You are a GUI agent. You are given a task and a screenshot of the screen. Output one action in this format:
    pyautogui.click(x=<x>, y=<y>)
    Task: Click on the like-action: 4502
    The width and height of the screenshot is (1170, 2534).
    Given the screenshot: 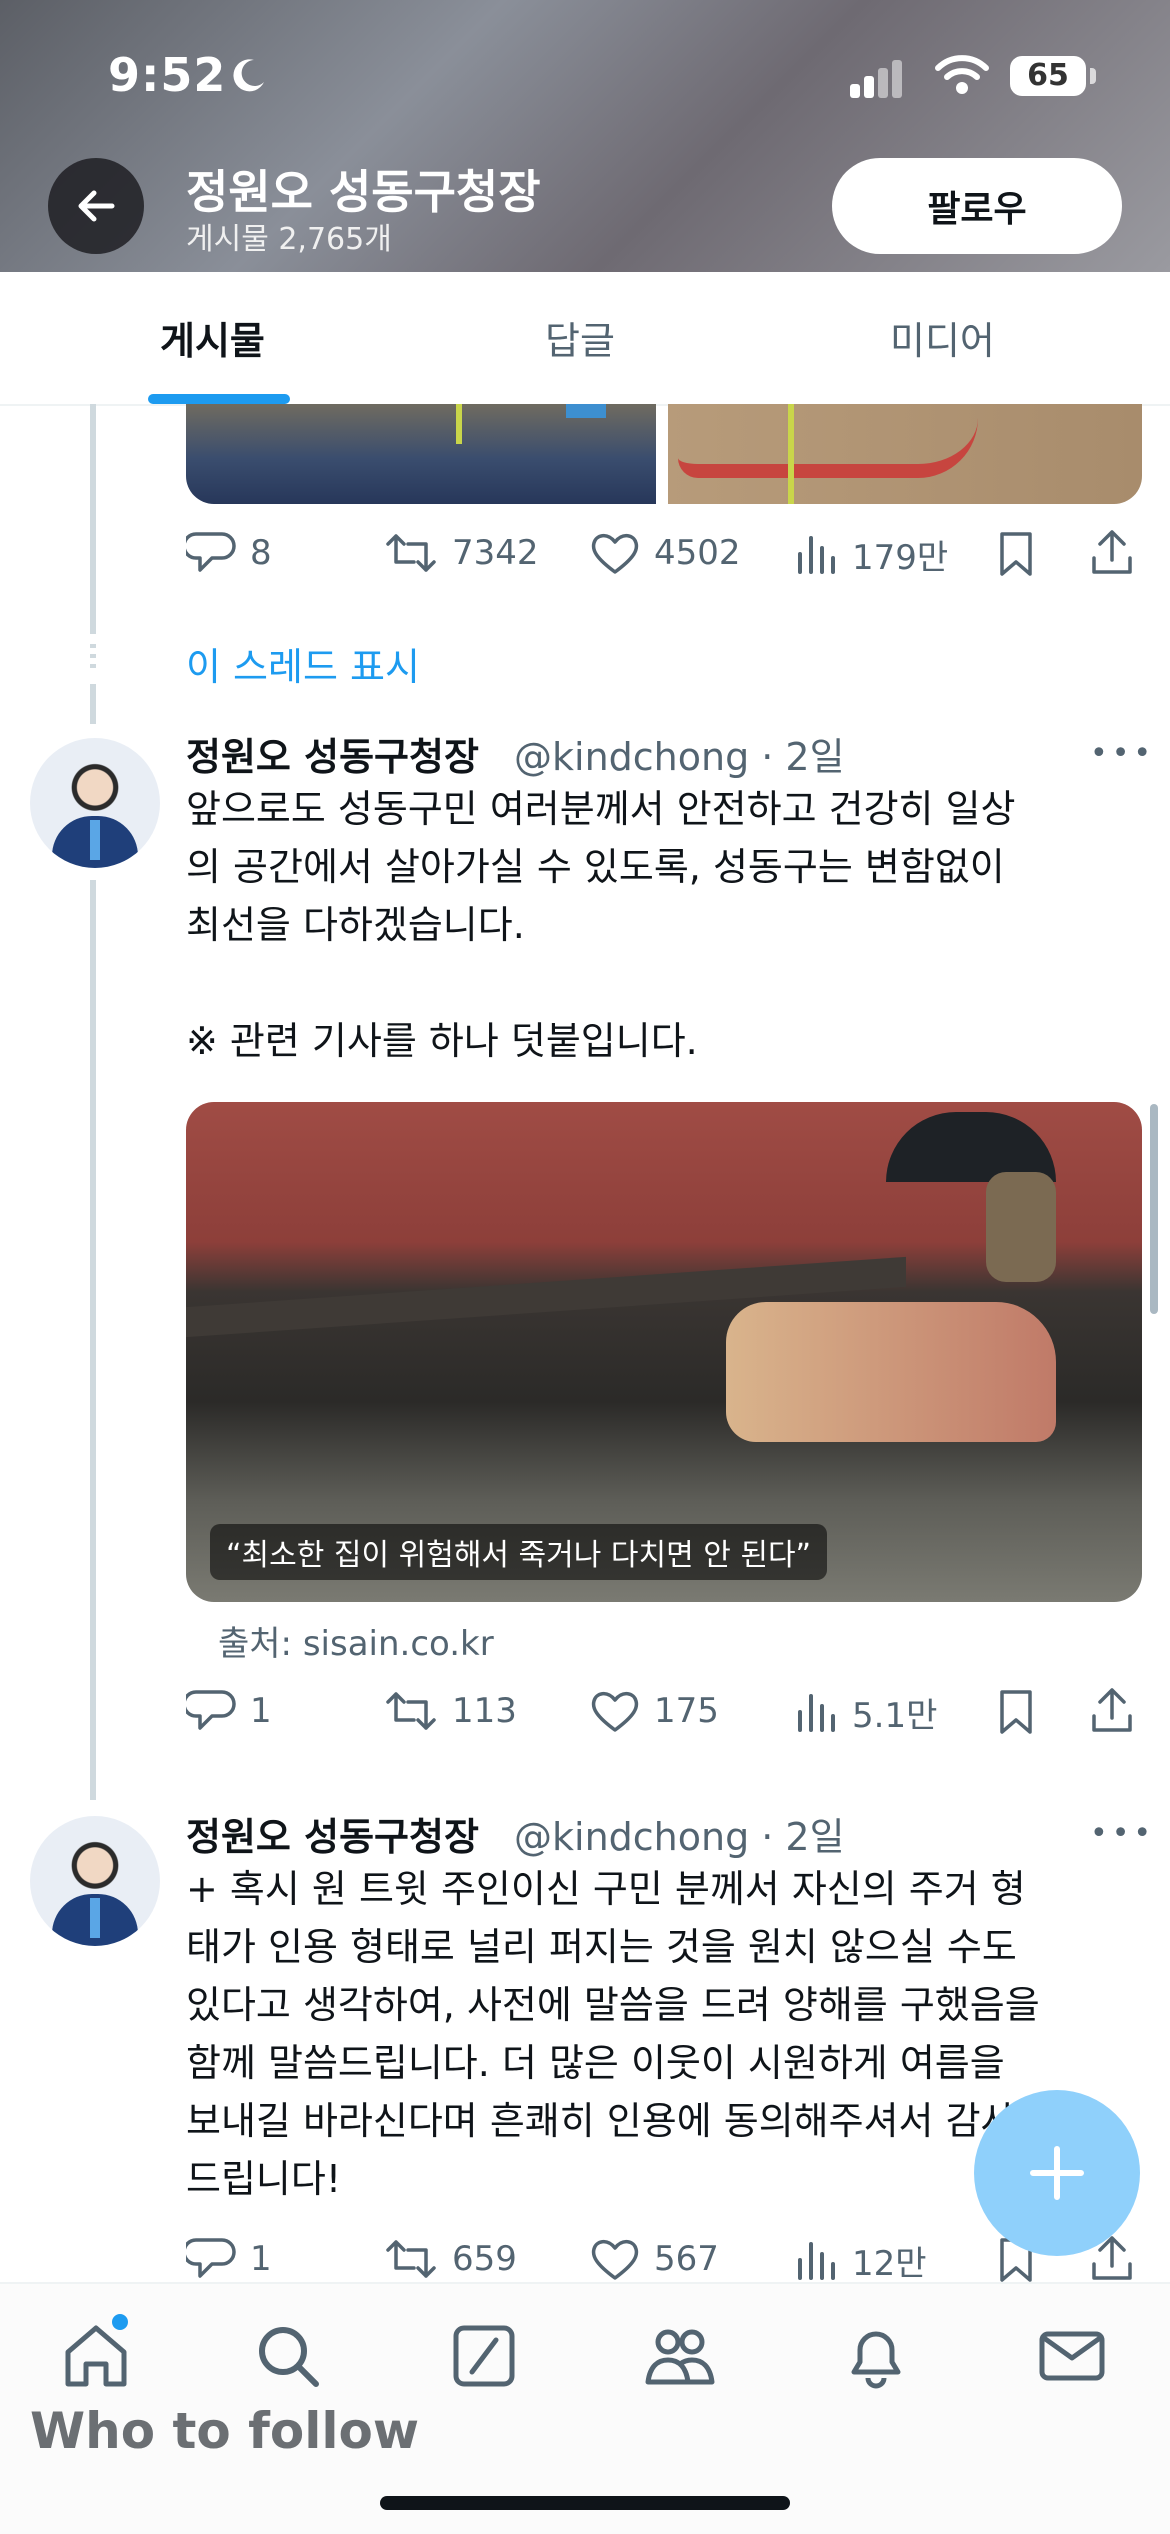 What is the action you would take?
    pyautogui.click(x=665, y=553)
    